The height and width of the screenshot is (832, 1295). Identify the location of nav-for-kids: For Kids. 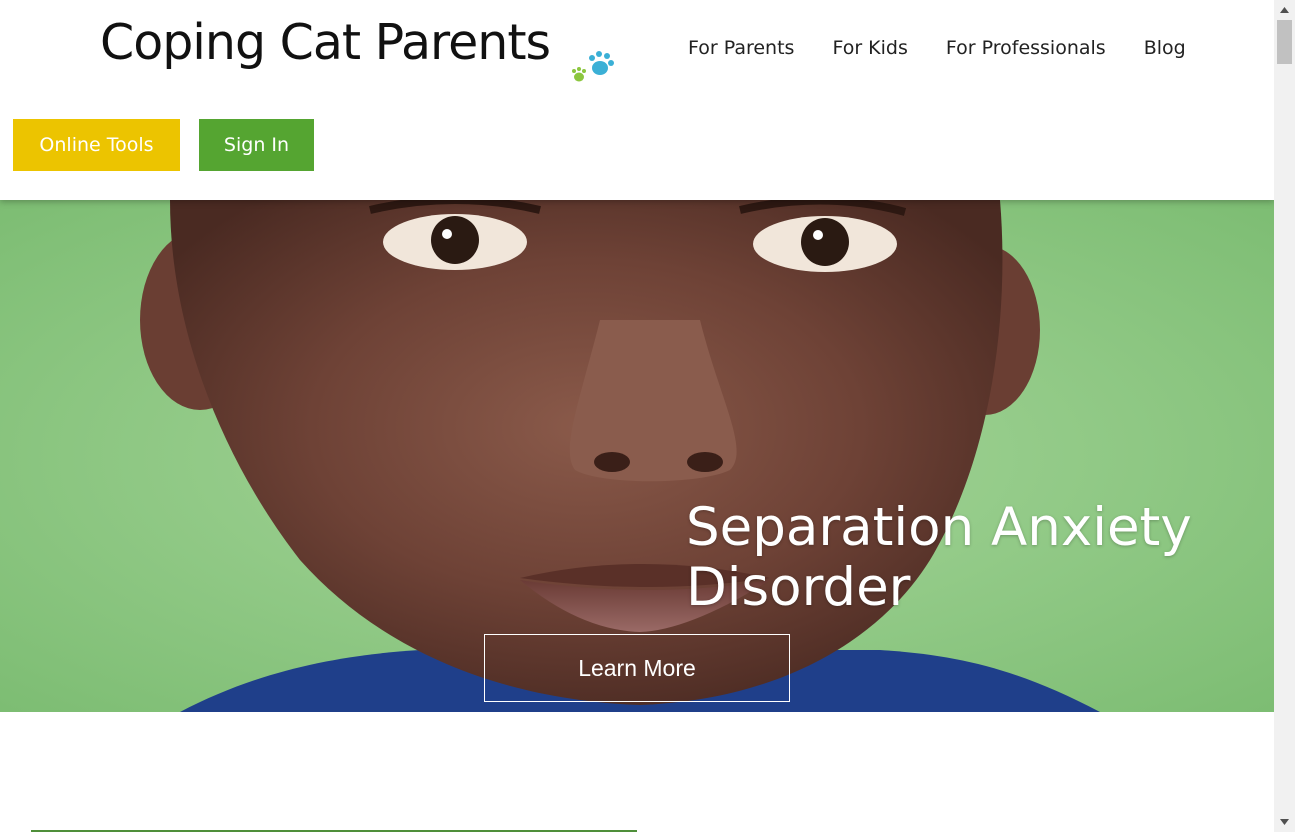
(869, 48).